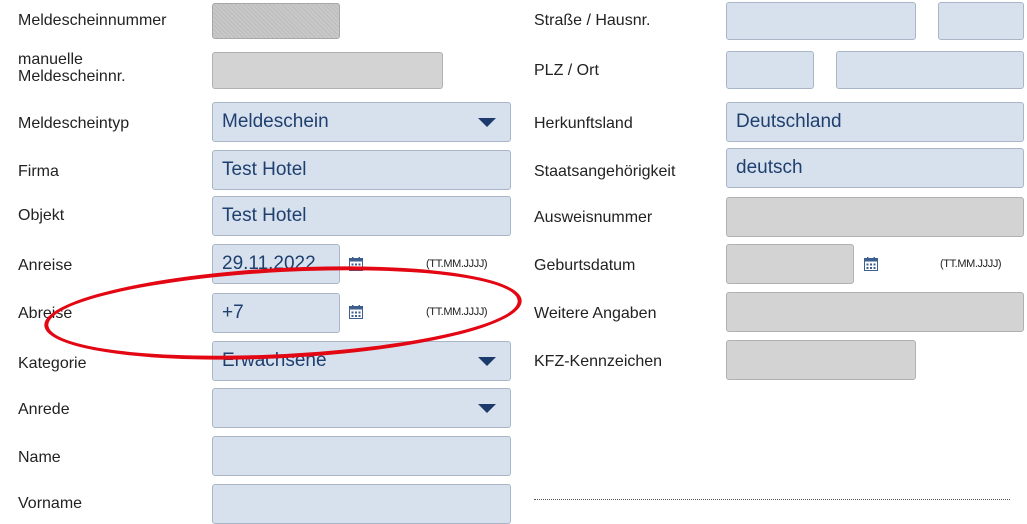  Describe the element at coordinates (276, 21) in the screenshot. I see `meldescheinnummer-field` at that location.